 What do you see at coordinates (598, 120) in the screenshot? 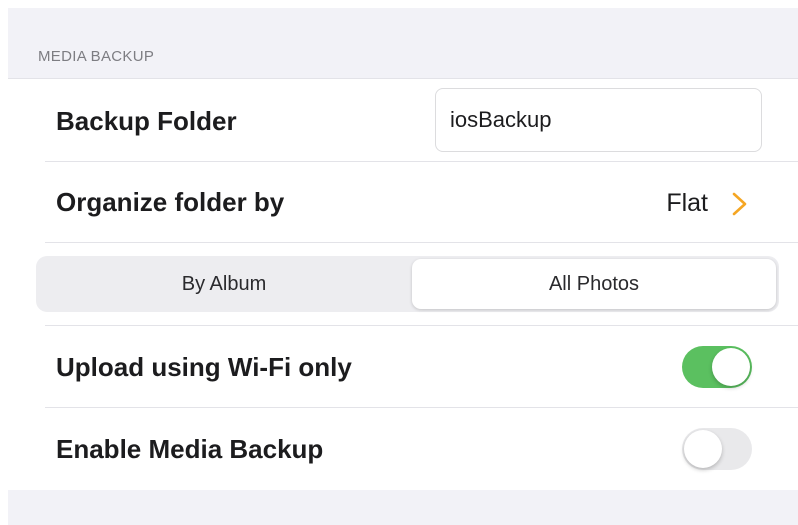
I see `backup-folder-input` at bounding box center [598, 120].